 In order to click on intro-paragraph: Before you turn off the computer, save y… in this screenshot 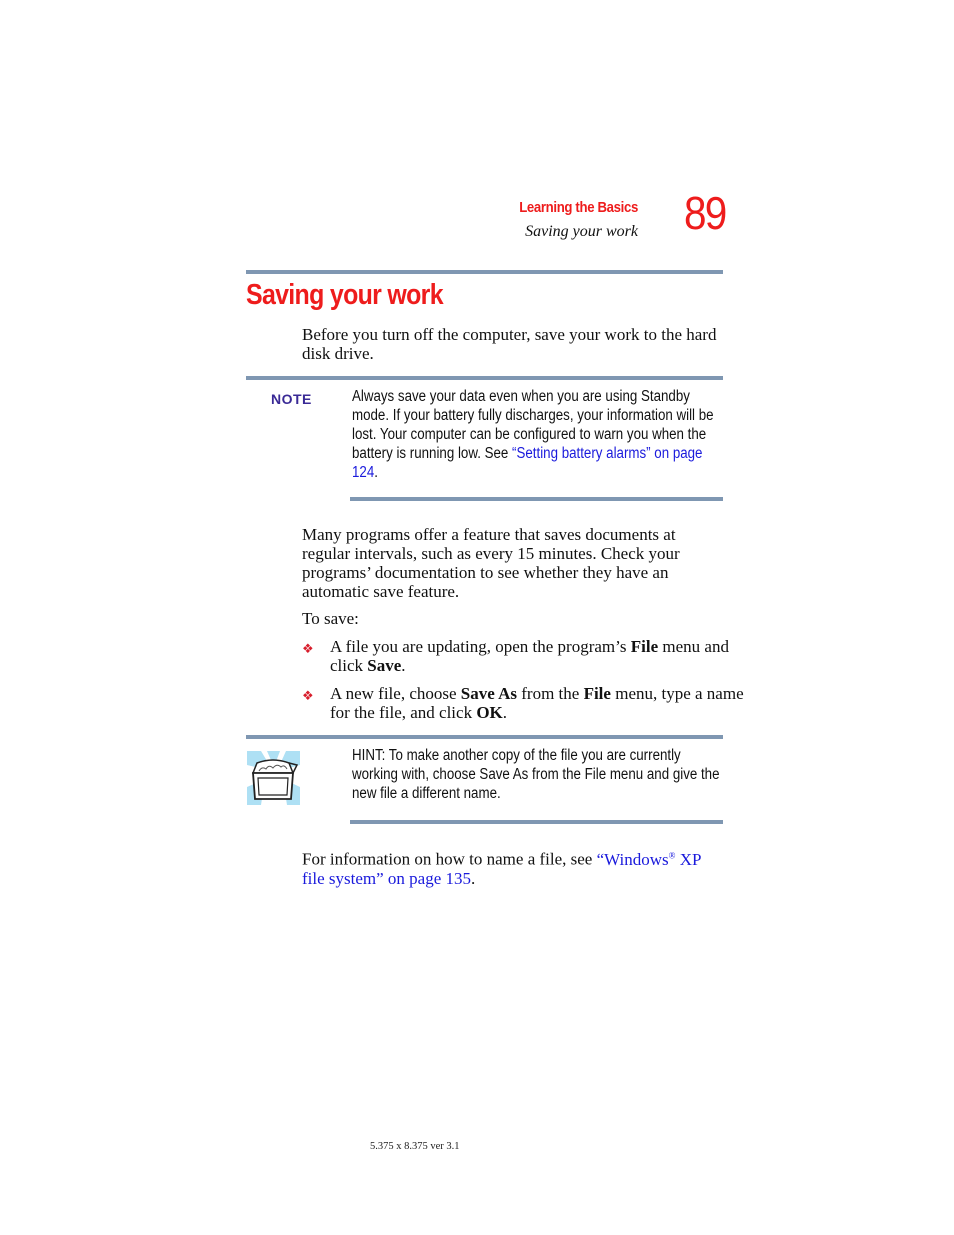, I will do `click(509, 344)`.